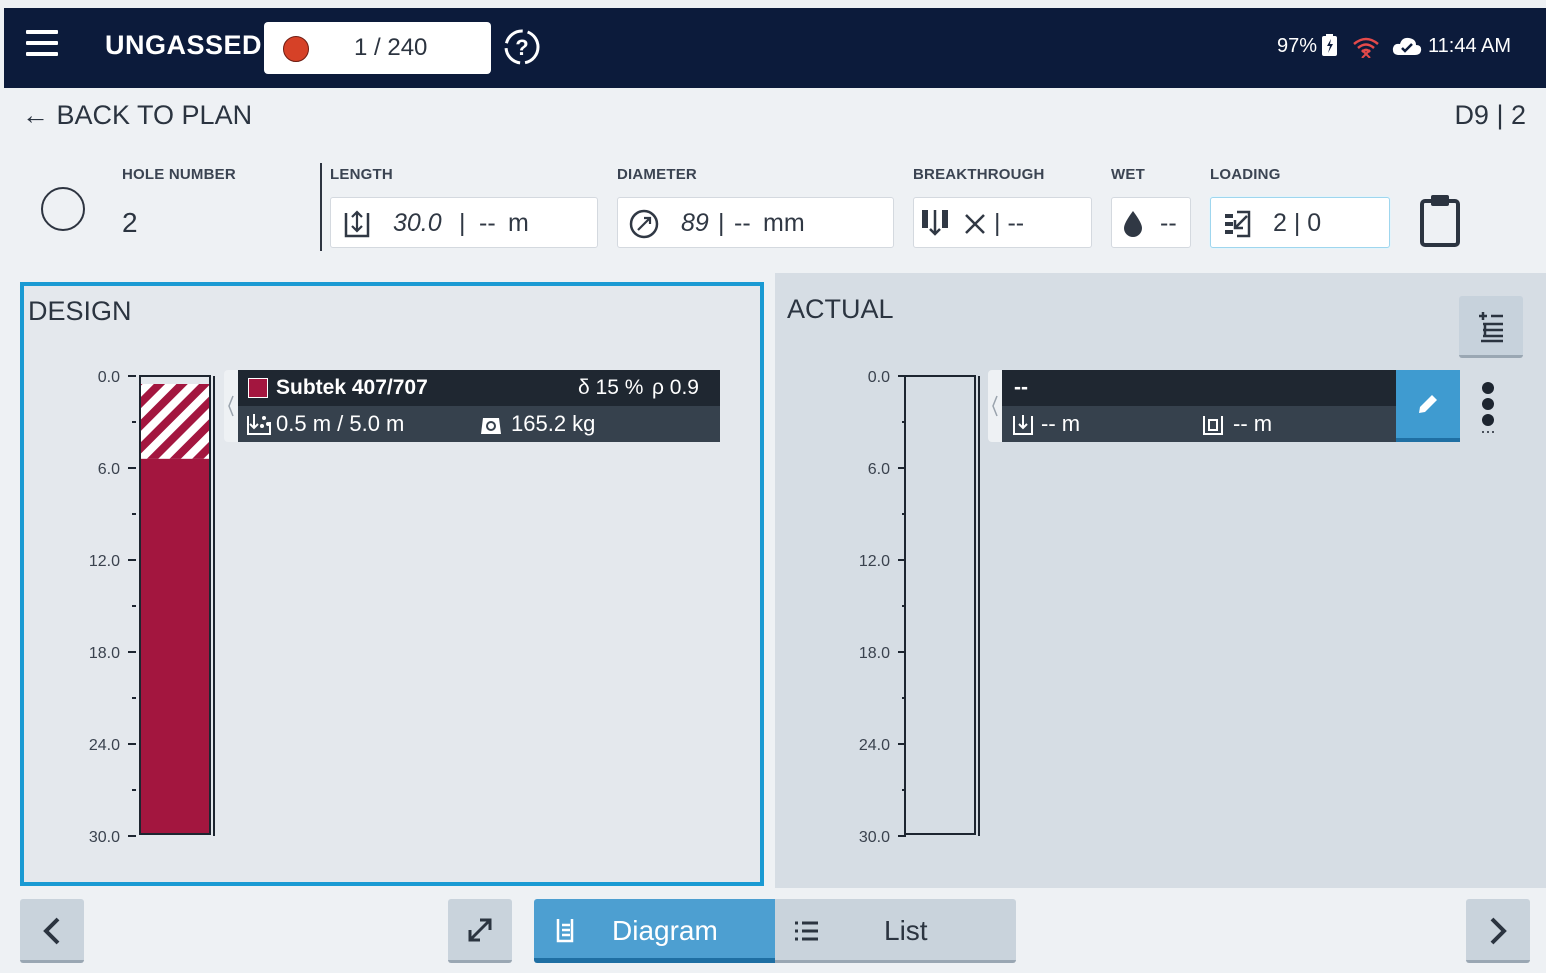  Describe the element at coordinates (487, 223) in the screenshot. I see `length-actual: --` at that location.